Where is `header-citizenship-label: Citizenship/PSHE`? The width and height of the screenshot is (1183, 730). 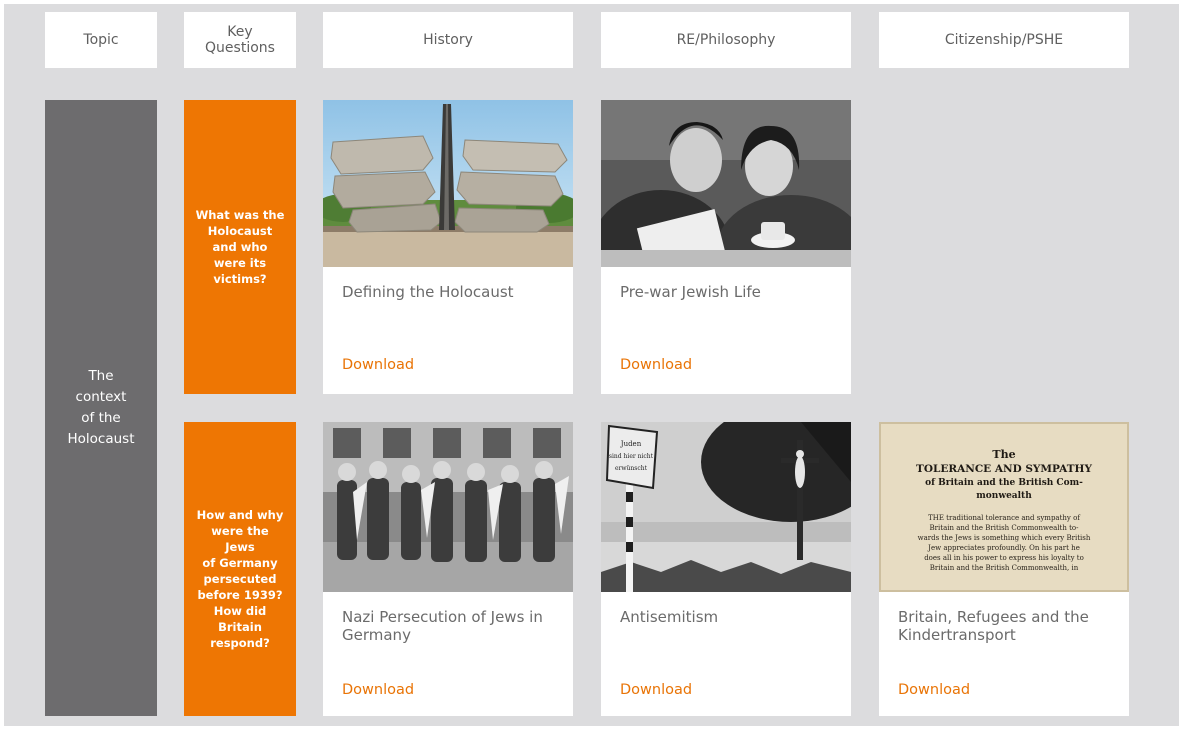
header-citizenship-label: Citizenship/PSHE is located at coordinates (1004, 40).